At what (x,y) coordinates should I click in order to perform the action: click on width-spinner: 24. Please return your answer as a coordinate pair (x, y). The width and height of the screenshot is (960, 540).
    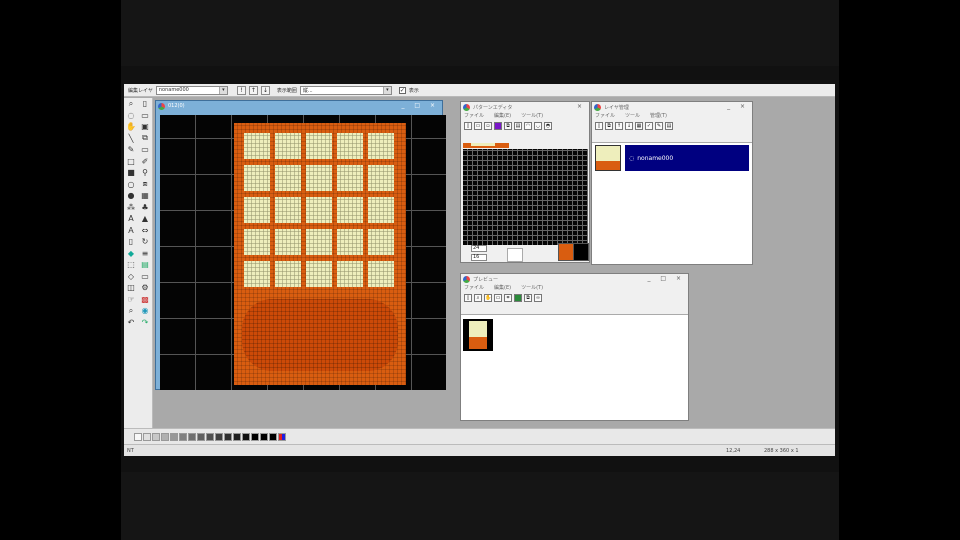
    Looking at the image, I should click on (479, 248).